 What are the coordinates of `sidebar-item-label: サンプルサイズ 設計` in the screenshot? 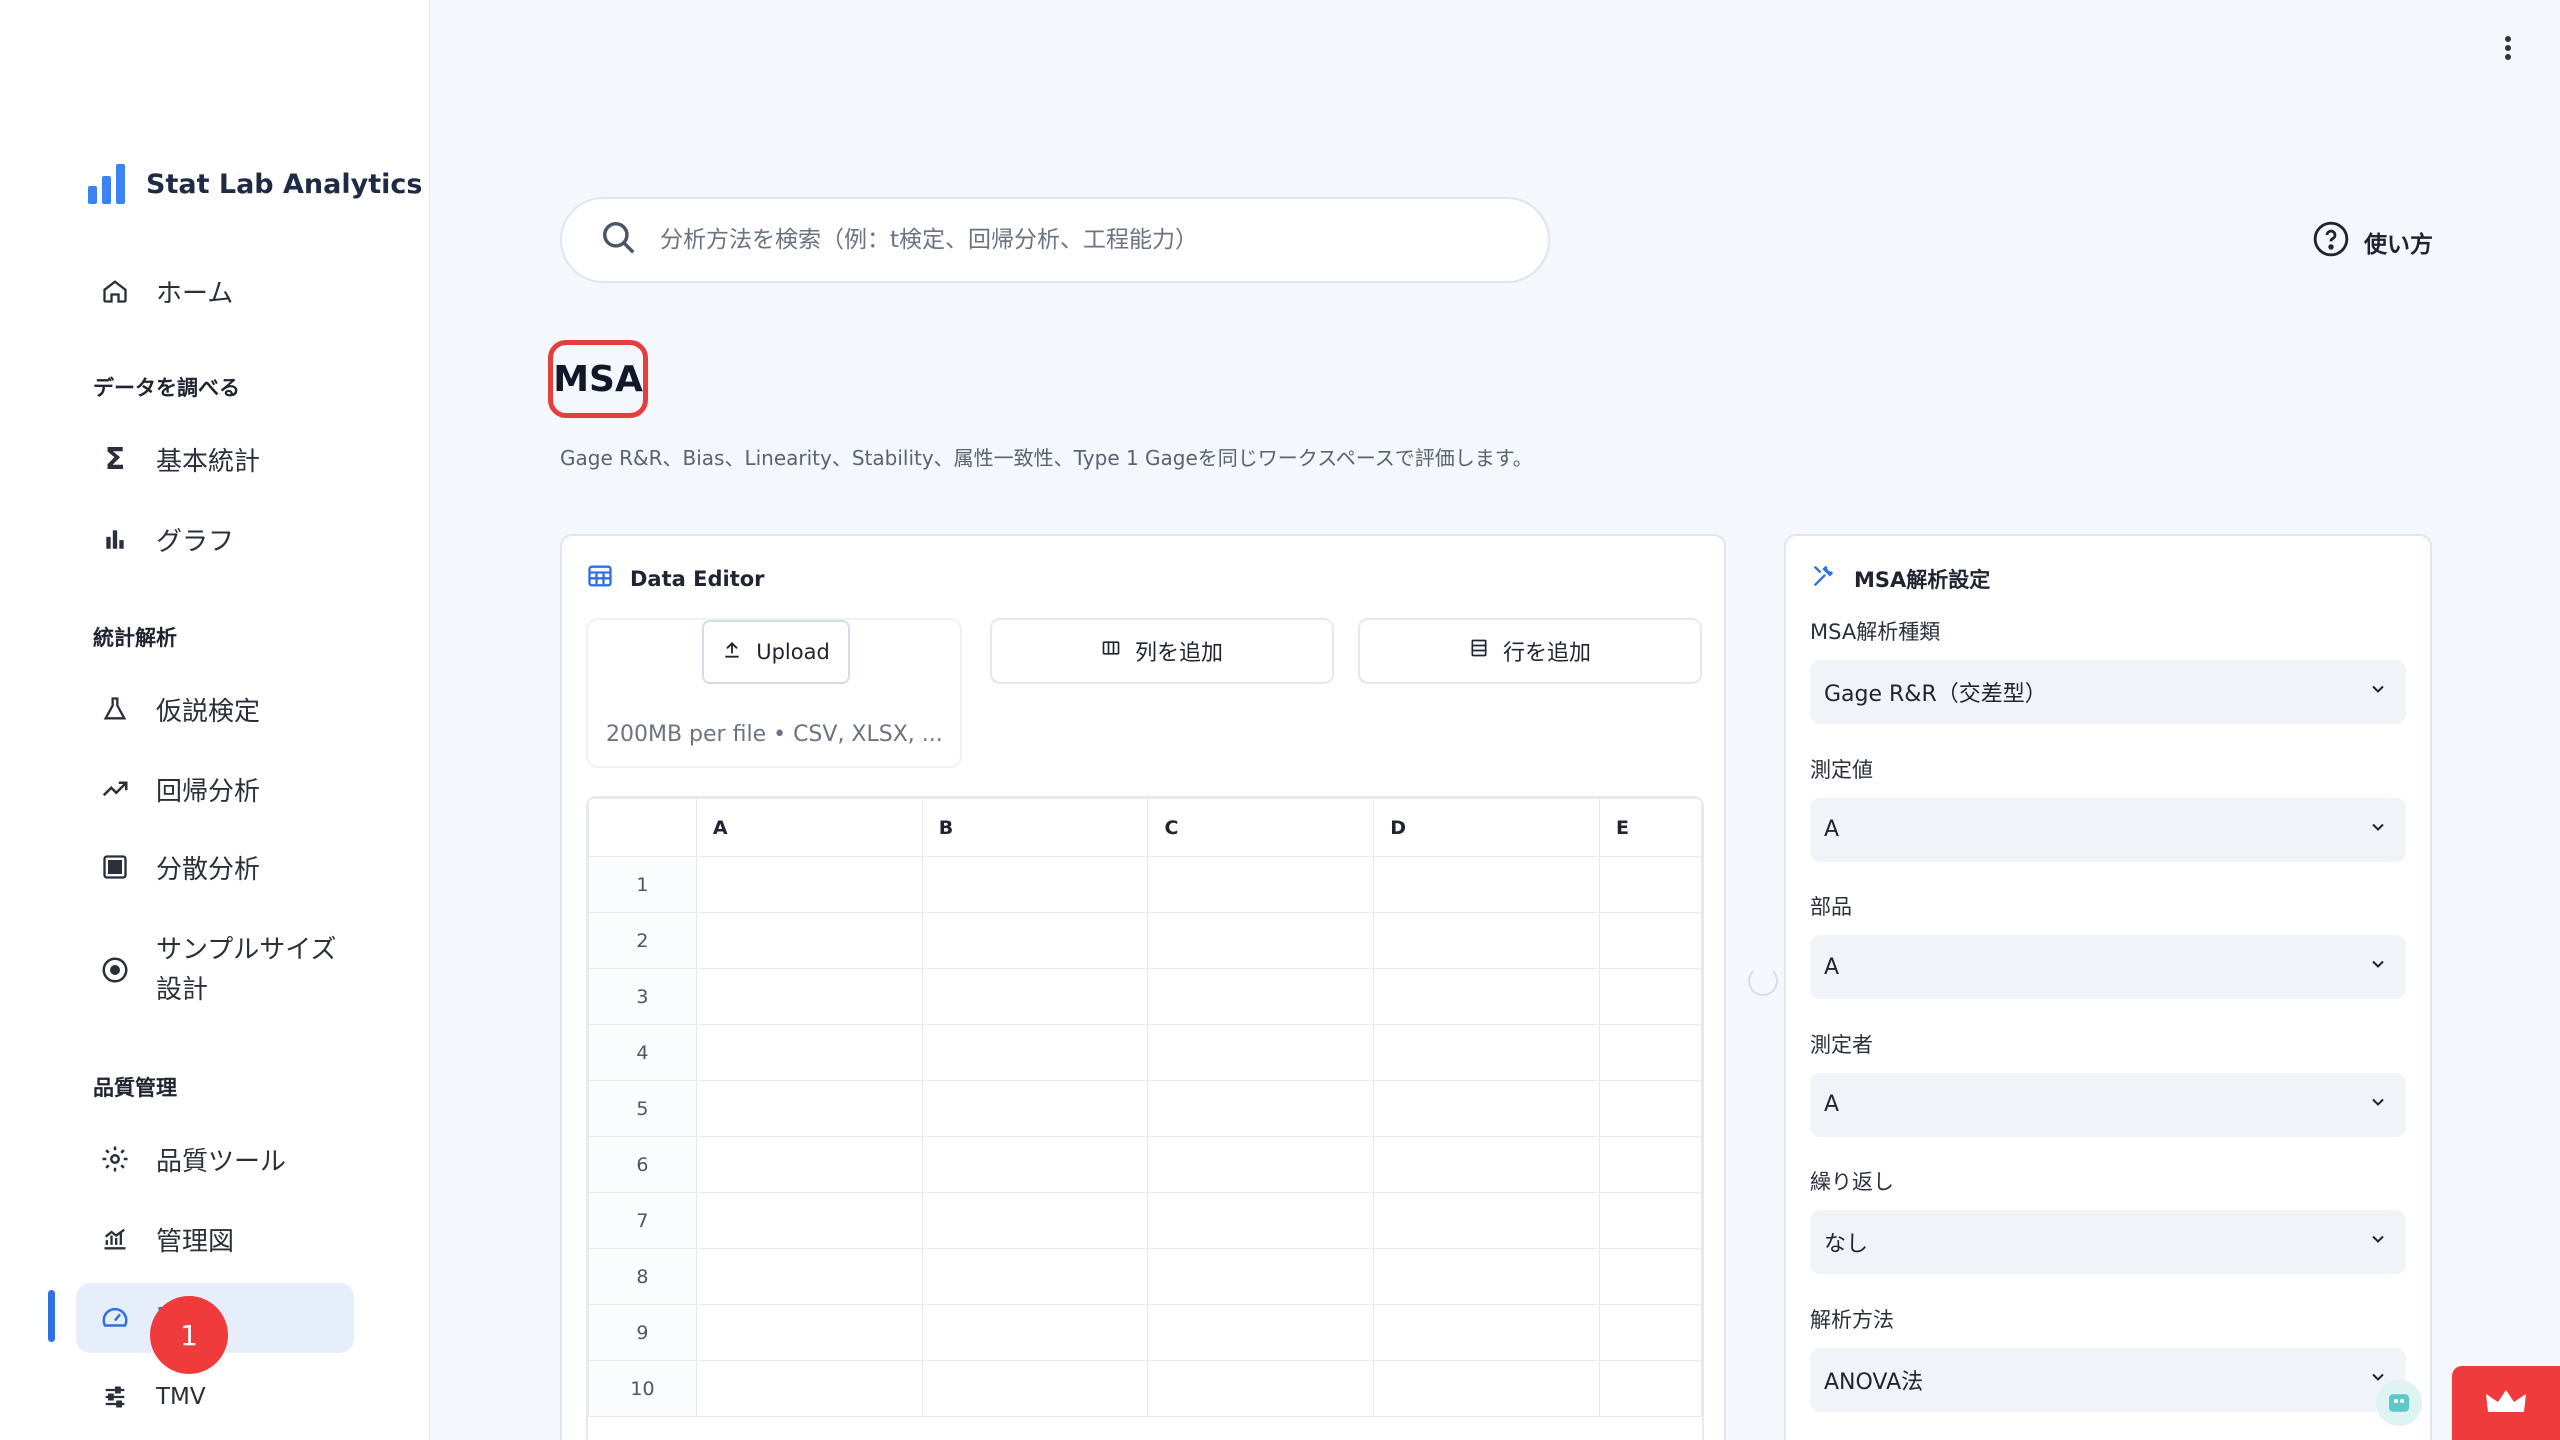 It's located at (246, 970).